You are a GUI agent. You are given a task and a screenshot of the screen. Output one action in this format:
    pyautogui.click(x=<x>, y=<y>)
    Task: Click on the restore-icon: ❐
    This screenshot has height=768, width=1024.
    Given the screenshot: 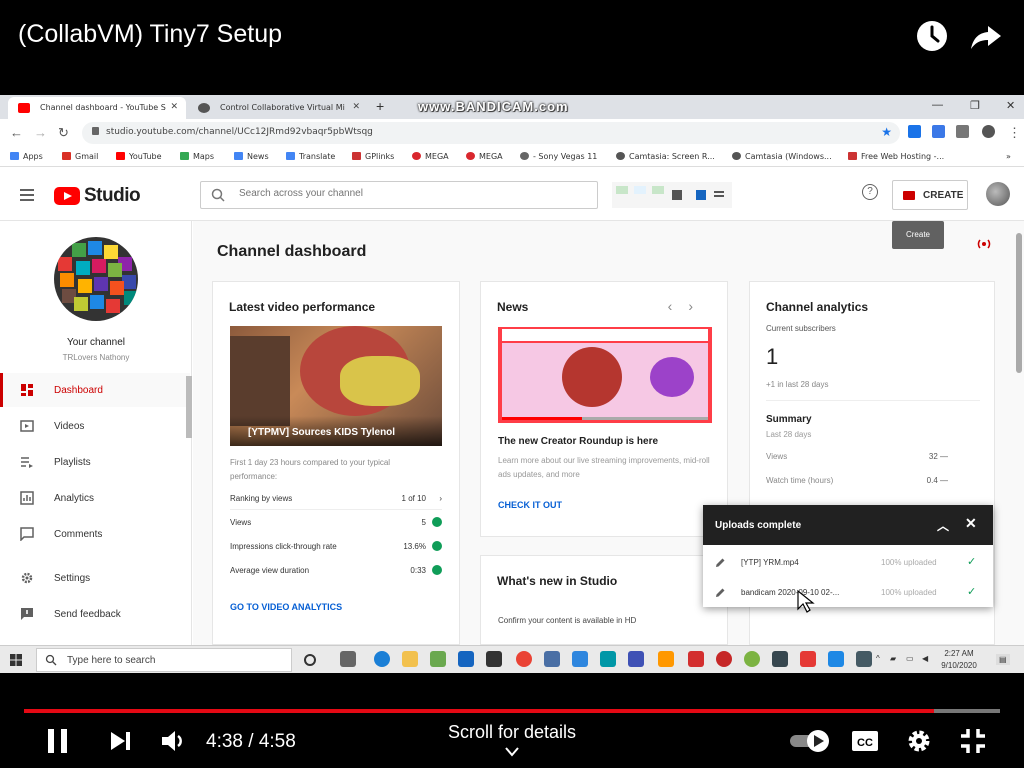 What is the action you would take?
    pyautogui.click(x=975, y=105)
    